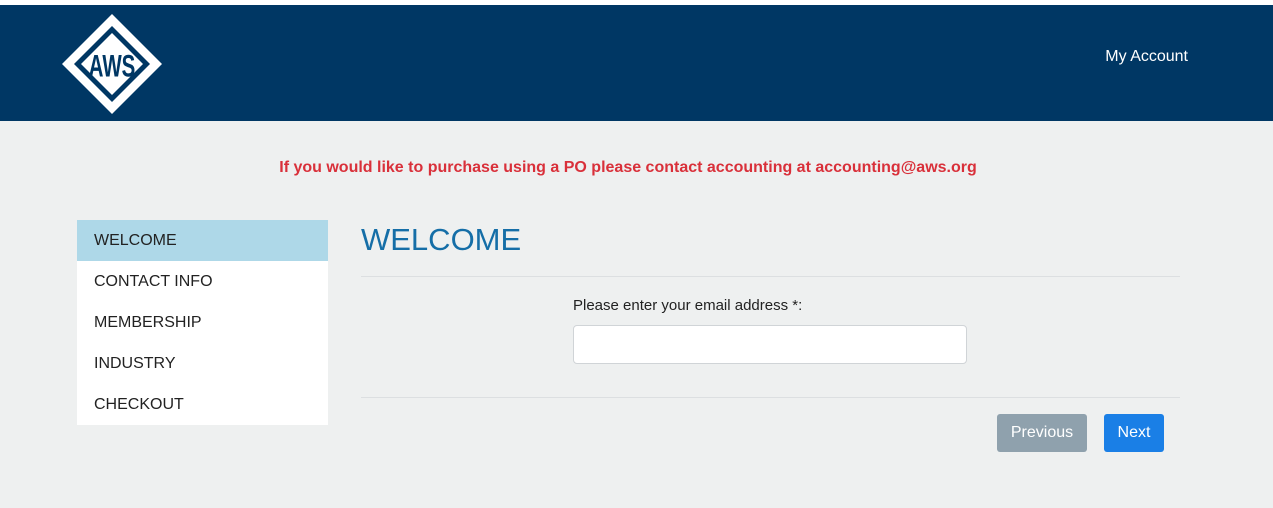 The image size is (1273, 508). Describe the element at coordinates (202, 240) in the screenshot. I see `sidebar-item-welcome: WELCOME` at that location.